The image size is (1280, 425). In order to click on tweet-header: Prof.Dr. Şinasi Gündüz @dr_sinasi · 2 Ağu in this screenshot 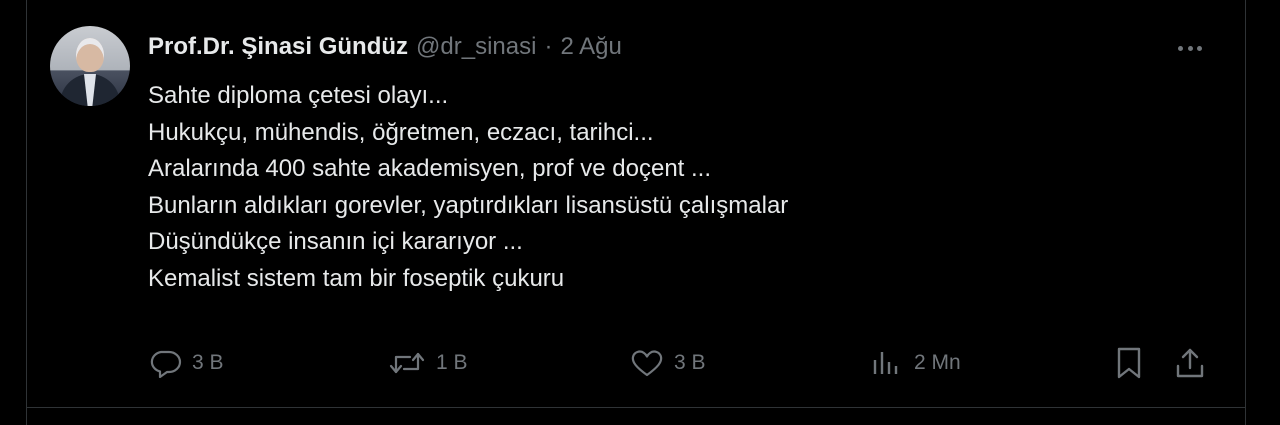, I will do `click(385, 47)`.